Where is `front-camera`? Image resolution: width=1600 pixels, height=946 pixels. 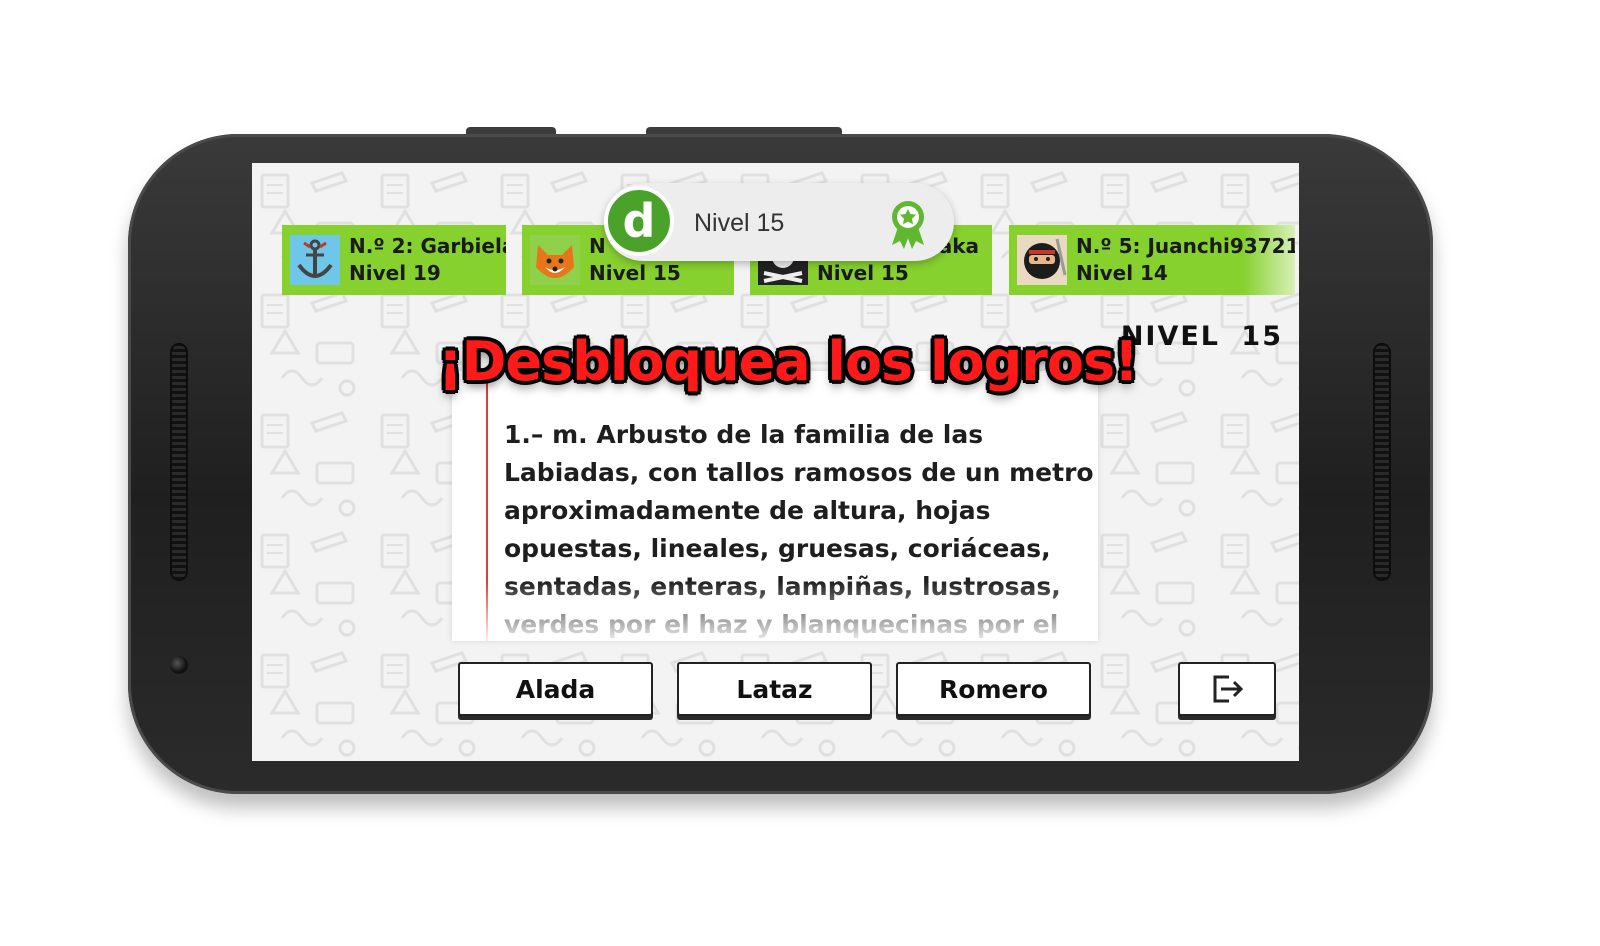
front-camera is located at coordinates (179, 665).